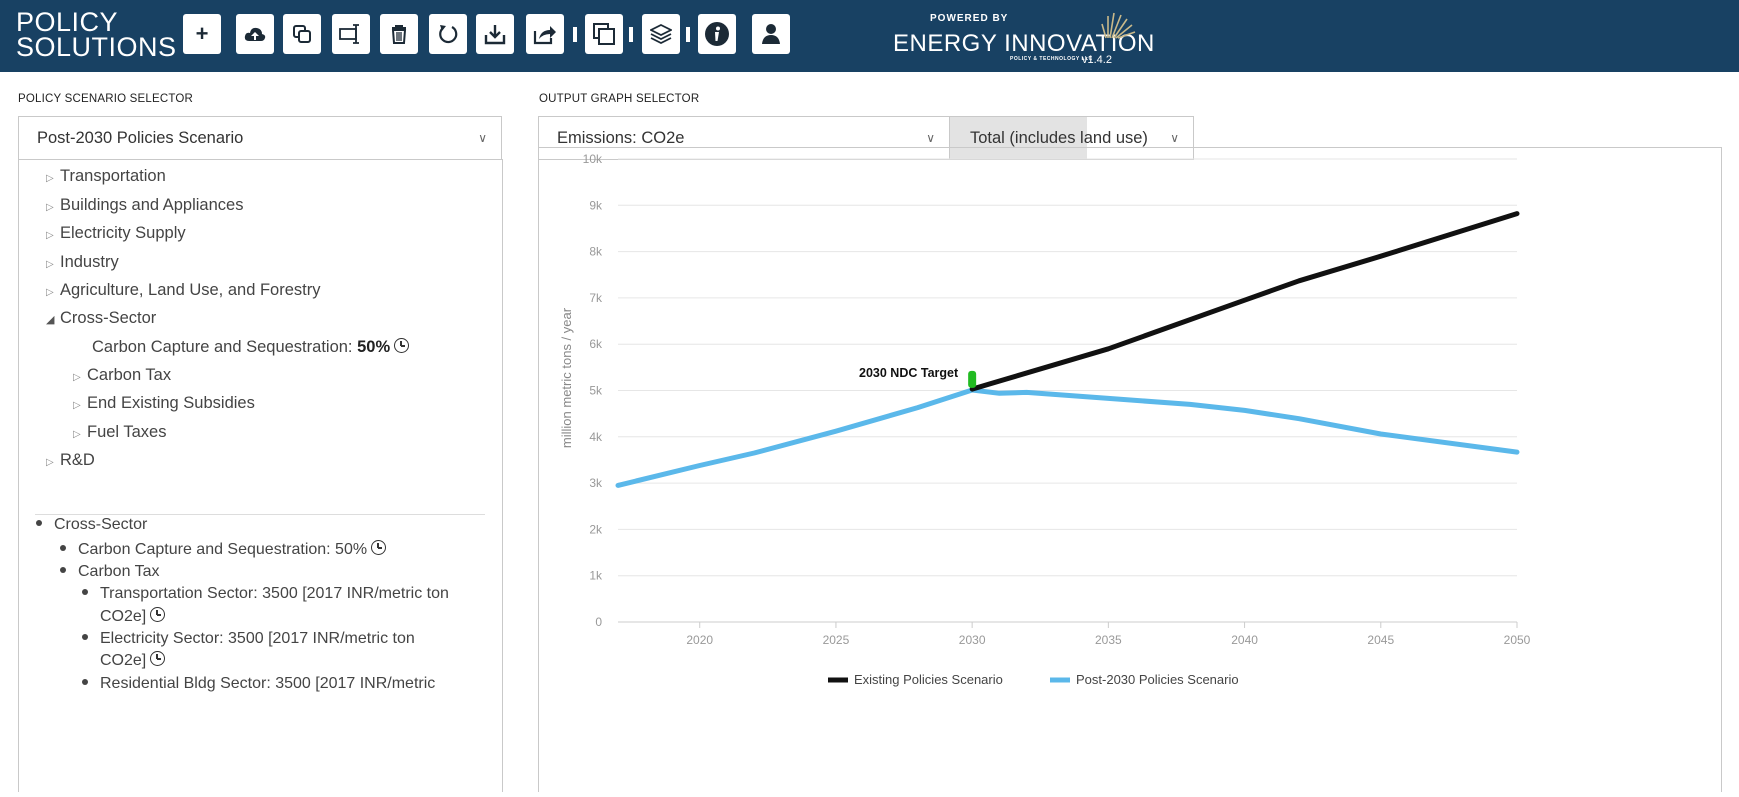 This screenshot has height=797, width=1739. What do you see at coordinates (133, 617) in the screenshot?
I see `summary-item-transport-cont: CO2e]` at bounding box center [133, 617].